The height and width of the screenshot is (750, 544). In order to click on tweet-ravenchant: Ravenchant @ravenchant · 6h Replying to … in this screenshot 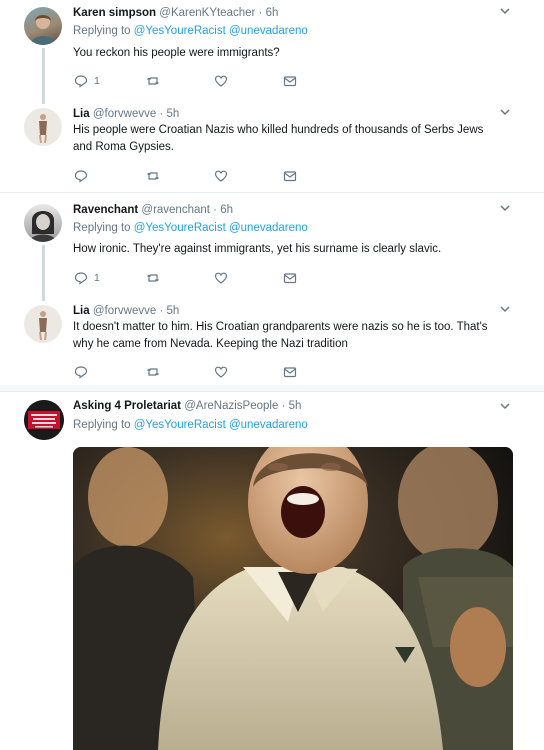, I will do `click(272, 249)`.